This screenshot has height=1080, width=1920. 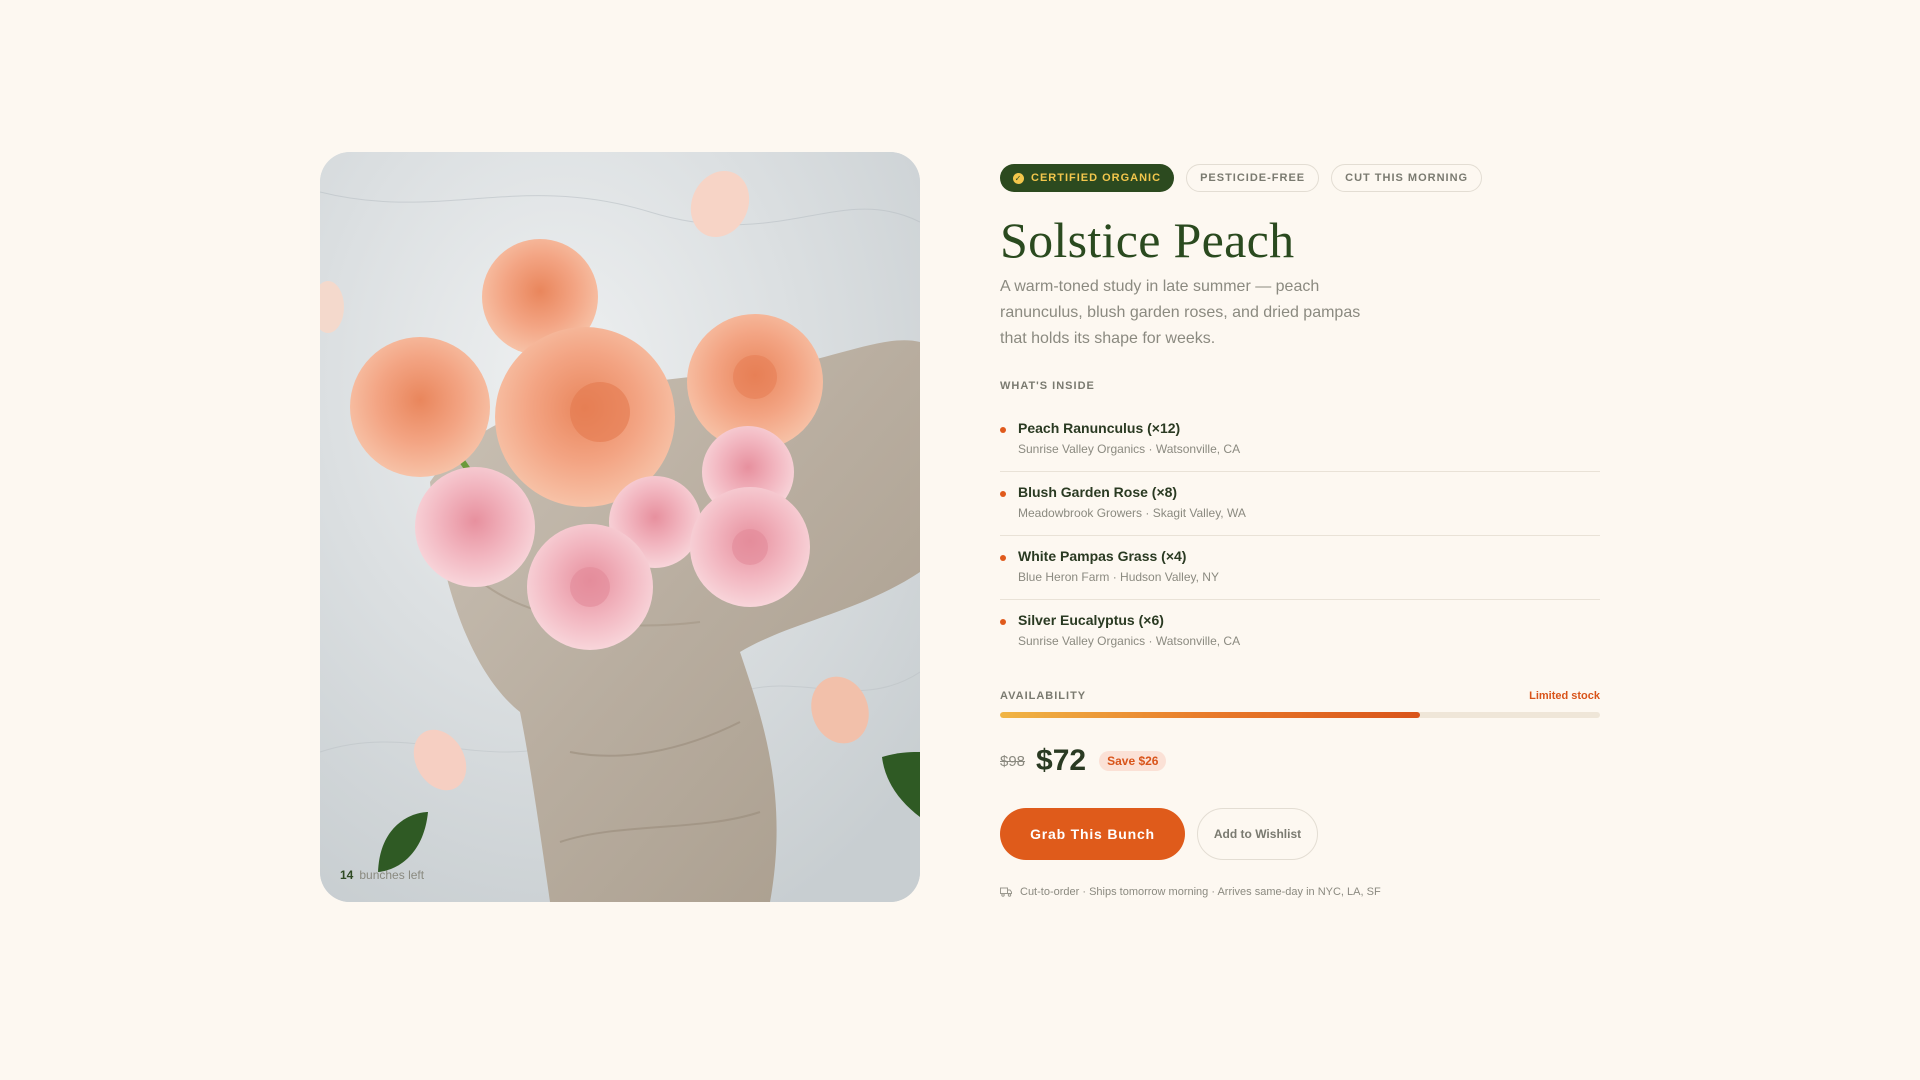 I want to click on availability-status: Limited stock, so click(x=1564, y=696).